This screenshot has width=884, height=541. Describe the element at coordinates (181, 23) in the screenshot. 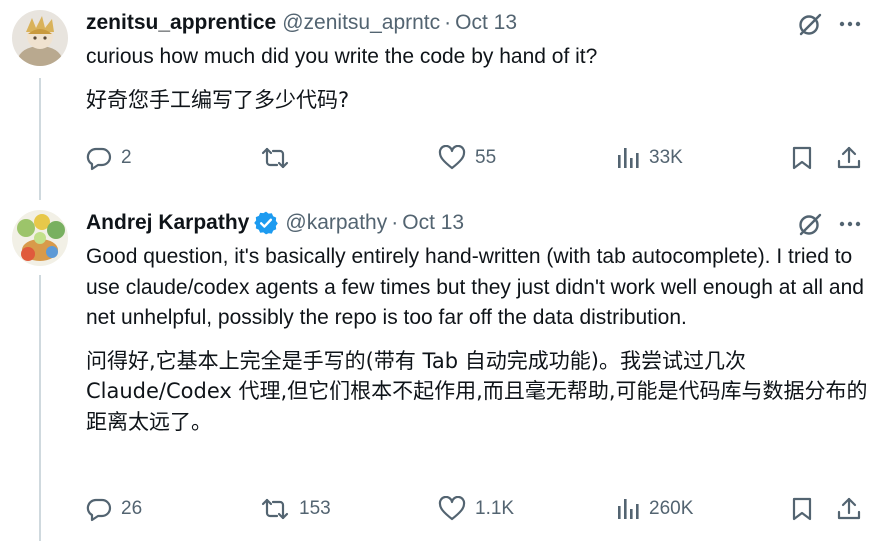

I see `display-name: zenitsu_apprentice` at that location.